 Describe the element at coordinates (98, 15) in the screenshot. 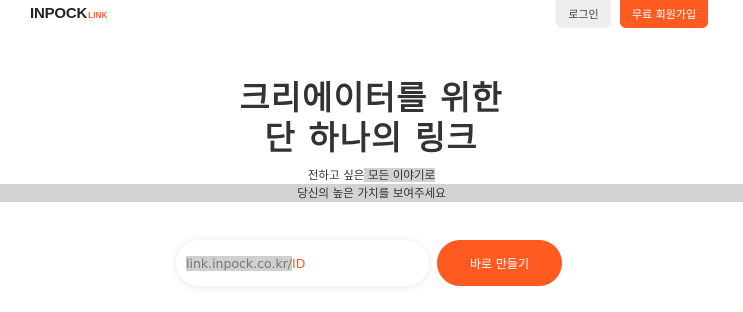

I see `logo-sub-text: LINK` at that location.